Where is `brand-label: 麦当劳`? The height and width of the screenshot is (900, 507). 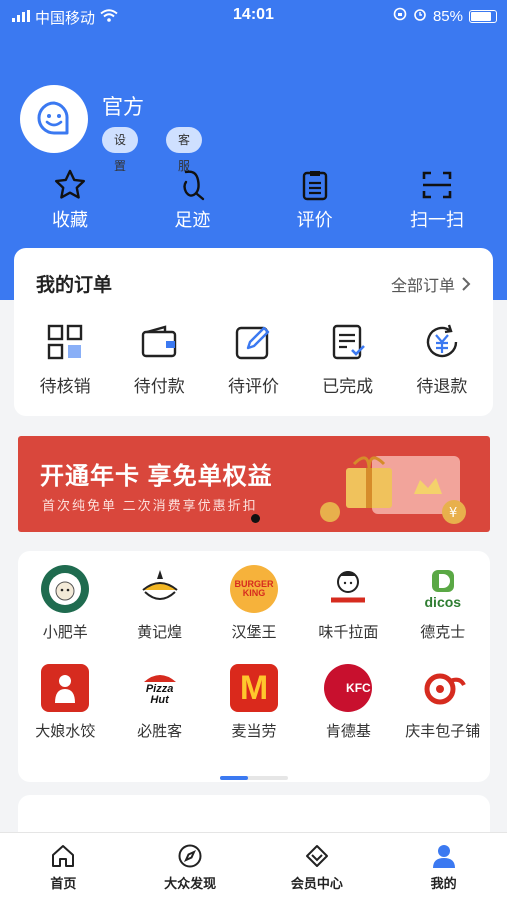
brand-label: 麦当劳 is located at coordinates (254, 731).